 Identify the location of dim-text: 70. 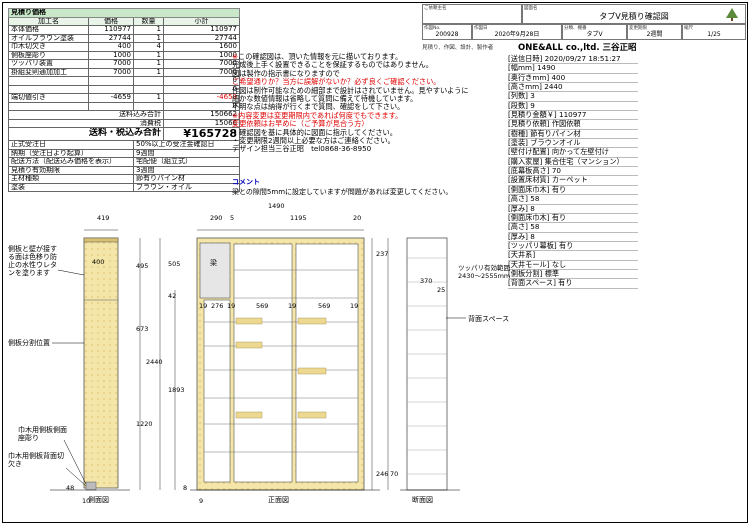
(394, 474).